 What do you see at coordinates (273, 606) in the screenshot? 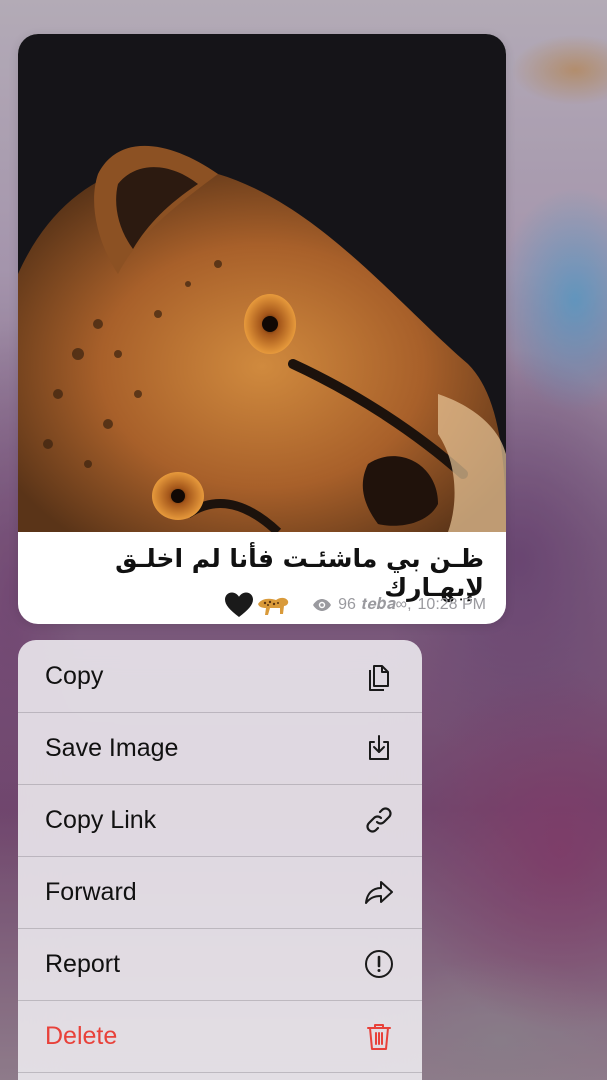
I see `leopard-icon` at bounding box center [273, 606].